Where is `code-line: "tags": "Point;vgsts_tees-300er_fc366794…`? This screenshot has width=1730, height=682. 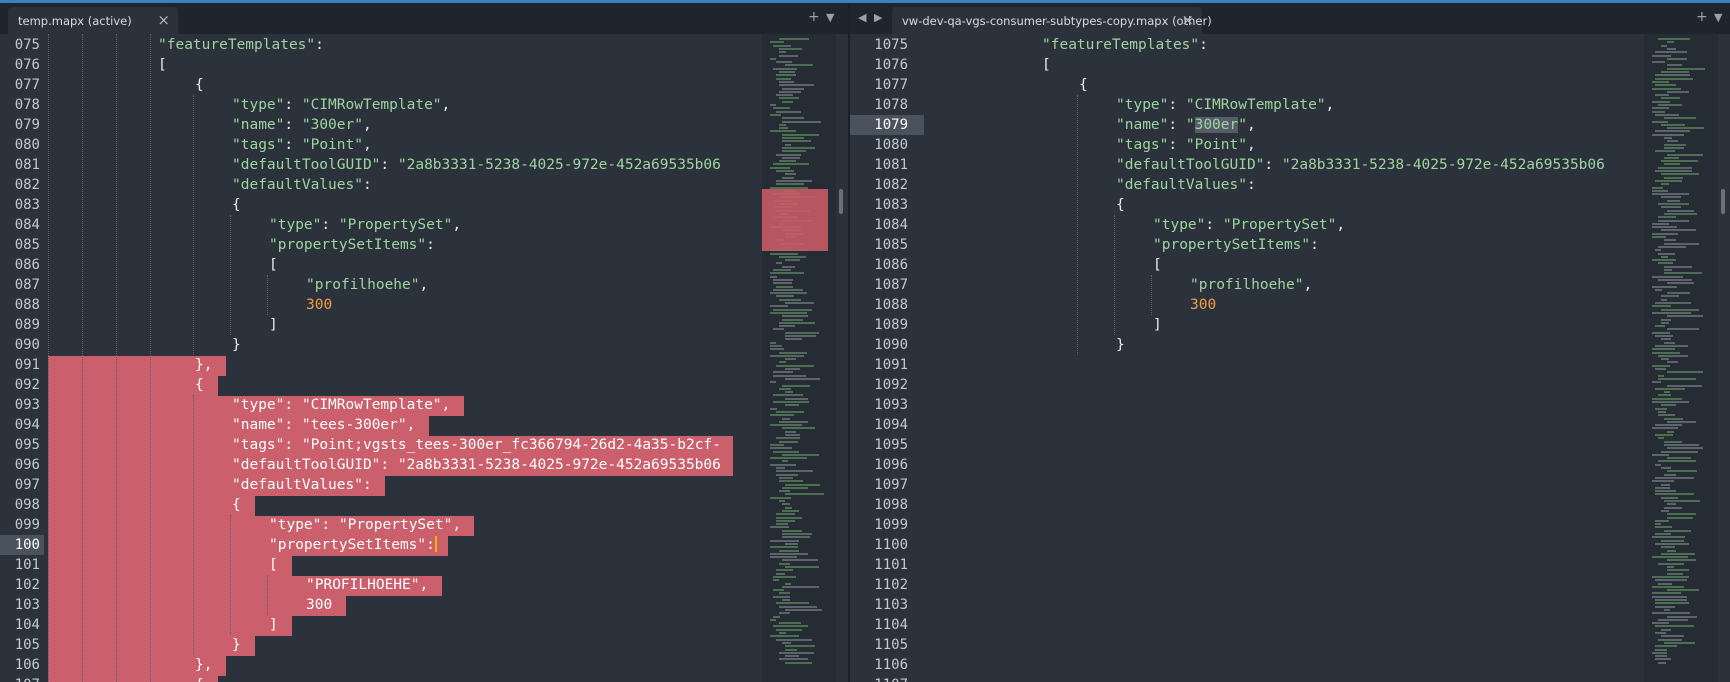 code-line: "tags": "Point;vgsts_tees-300er_fc366794… is located at coordinates (476, 445).